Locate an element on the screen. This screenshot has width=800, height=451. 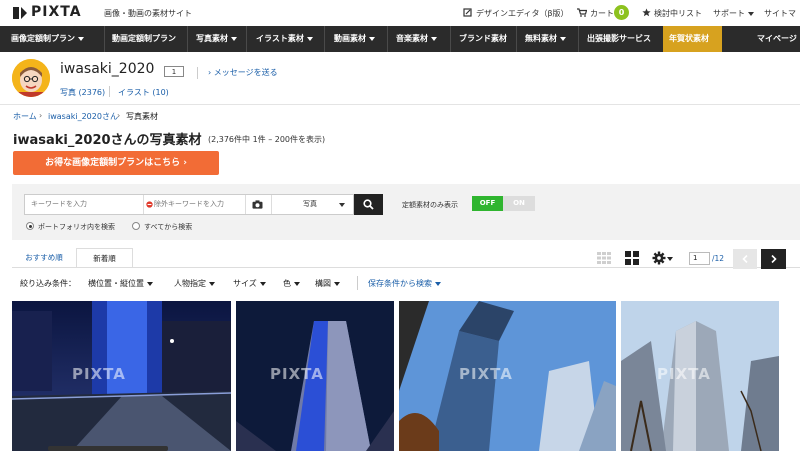
profile-name: iwasaki_2020 is located at coordinates (107, 69).